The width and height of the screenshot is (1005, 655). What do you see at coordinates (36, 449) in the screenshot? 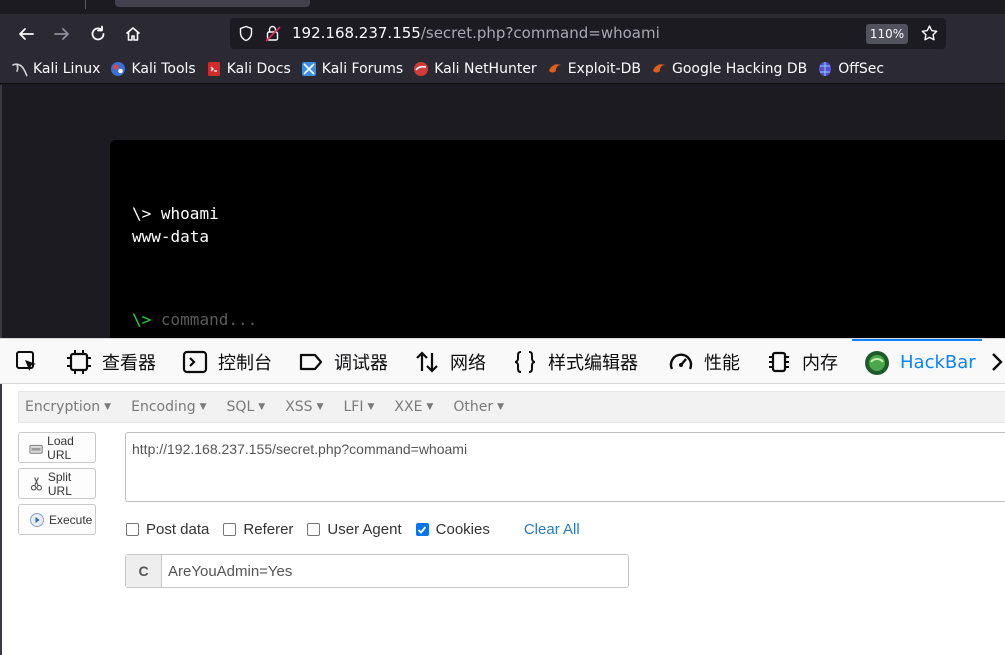
I see `load-url-icon` at bounding box center [36, 449].